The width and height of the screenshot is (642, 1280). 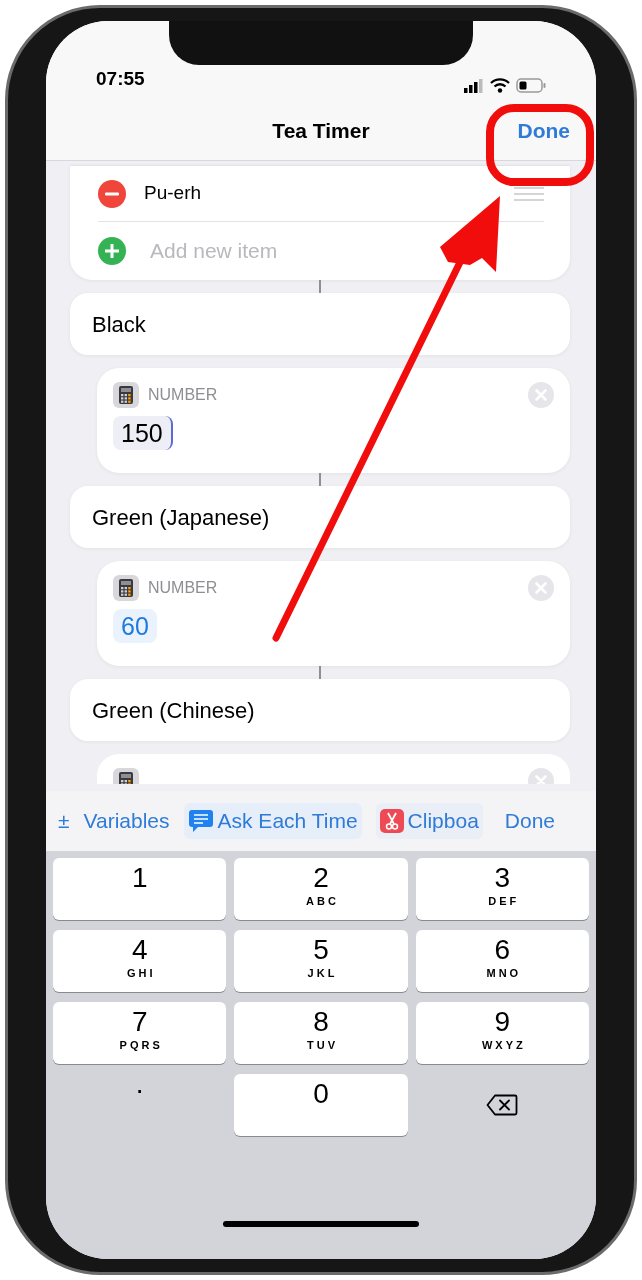 I want to click on menu-case-card: Green (Japanese), so click(x=320, y=517).